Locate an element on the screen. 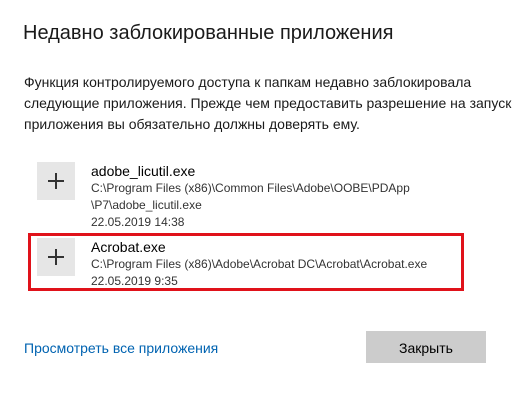  highlight-annotation-box is located at coordinates (246, 262).